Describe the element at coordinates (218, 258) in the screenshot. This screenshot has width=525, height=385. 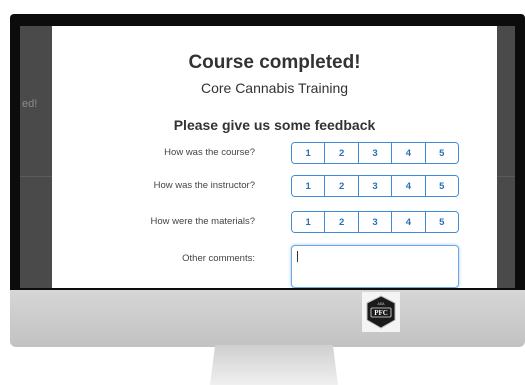
I see `comments-label: Other comments:` at that location.